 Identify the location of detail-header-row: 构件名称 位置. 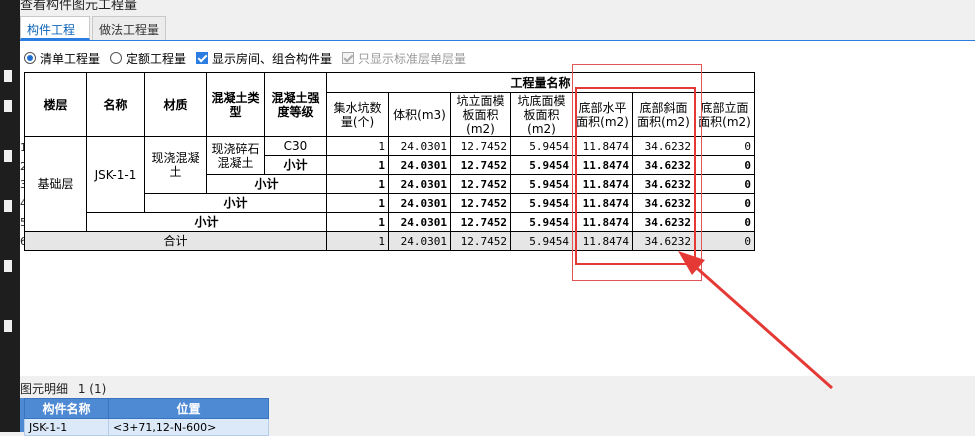
(146, 408).